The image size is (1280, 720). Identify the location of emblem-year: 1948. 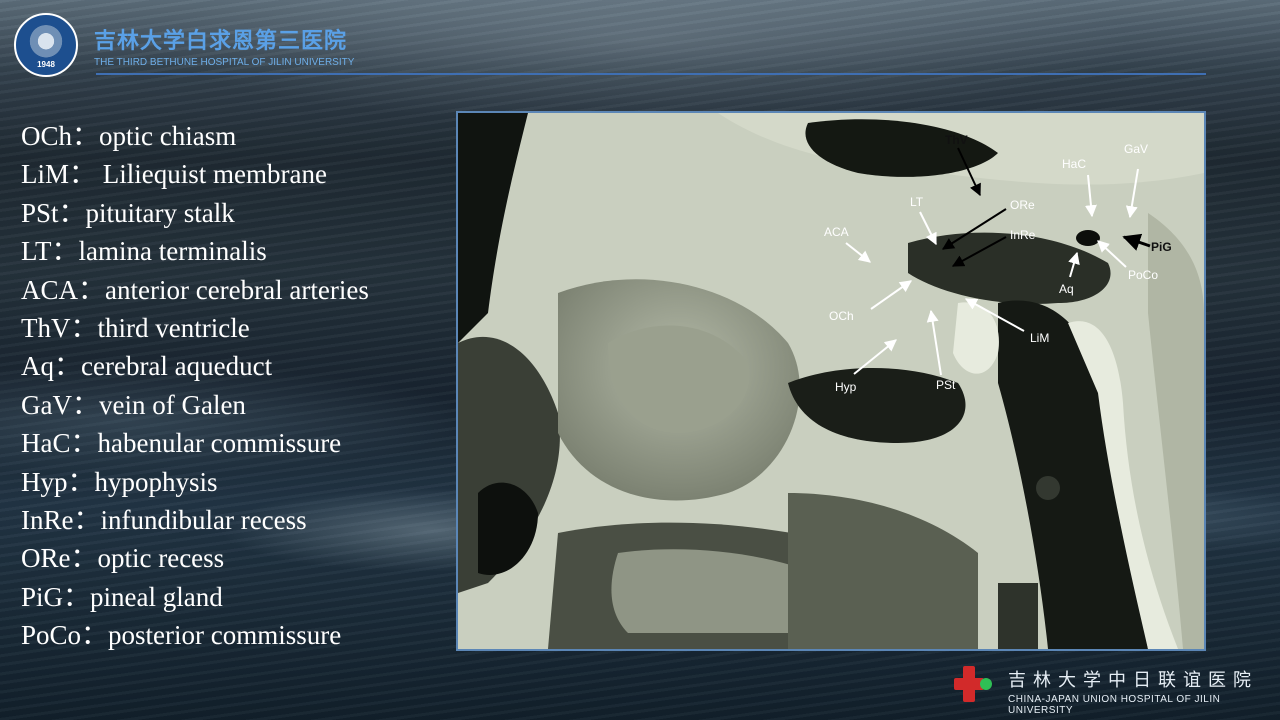
(46, 64).